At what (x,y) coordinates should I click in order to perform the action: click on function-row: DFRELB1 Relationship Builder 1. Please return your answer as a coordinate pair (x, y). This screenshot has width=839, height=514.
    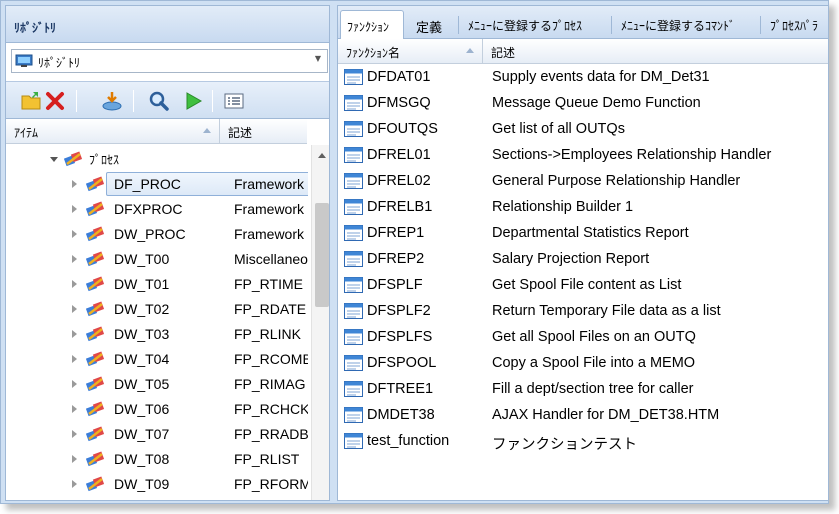
    Looking at the image, I should click on (583, 208).